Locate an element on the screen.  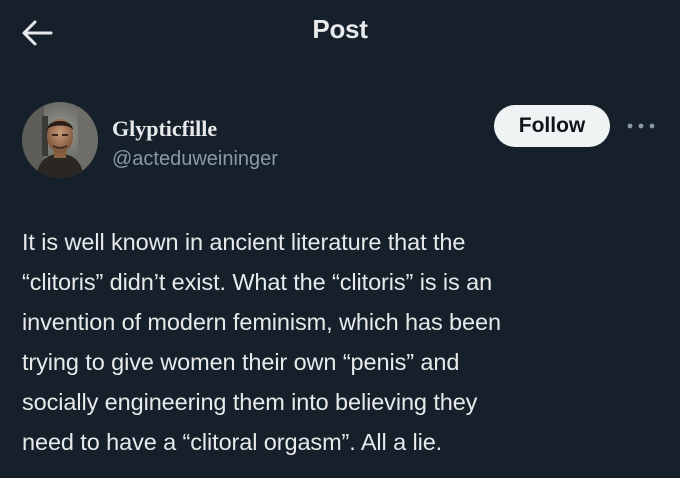
page-title: Post is located at coordinates (340, 29).